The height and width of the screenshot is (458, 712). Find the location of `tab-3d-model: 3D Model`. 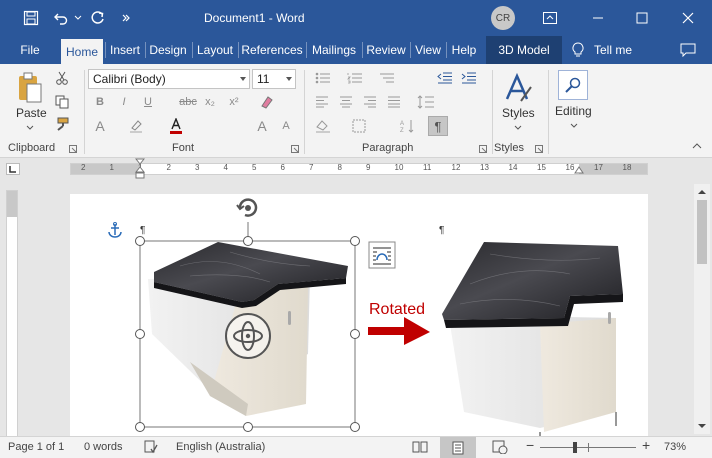

tab-3d-model: 3D Model is located at coordinates (524, 50).